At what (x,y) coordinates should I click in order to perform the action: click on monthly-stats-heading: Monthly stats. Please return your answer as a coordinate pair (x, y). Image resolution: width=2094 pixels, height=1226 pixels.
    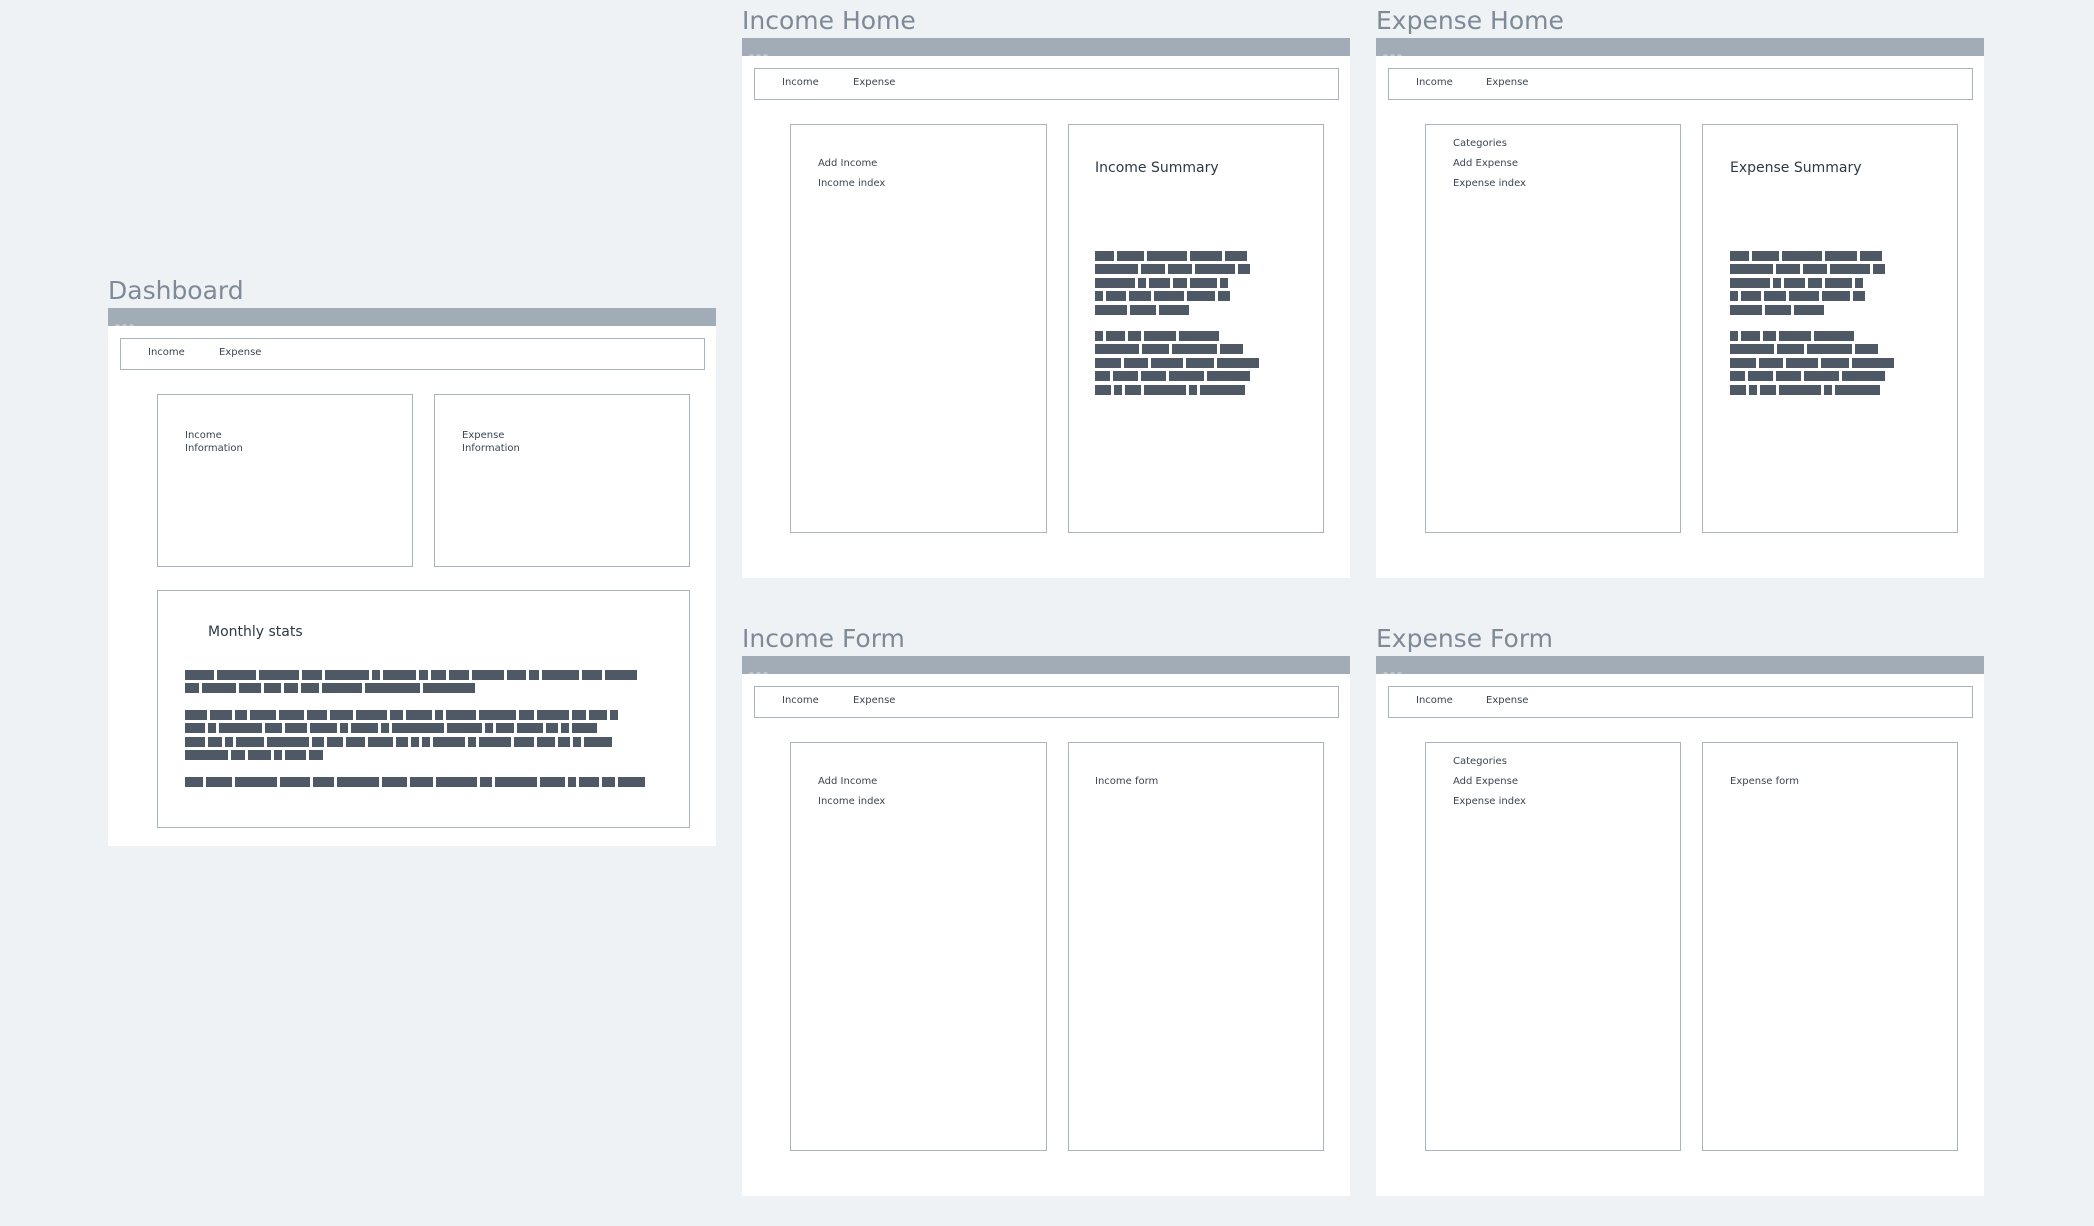
    Looking at the image, I should click on (255, 632).